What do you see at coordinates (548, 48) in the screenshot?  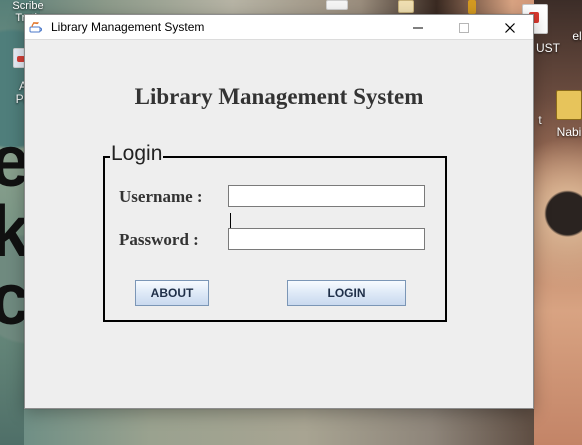 I see `desktop-right-label-1: UST` at bounding box center [548, 48].